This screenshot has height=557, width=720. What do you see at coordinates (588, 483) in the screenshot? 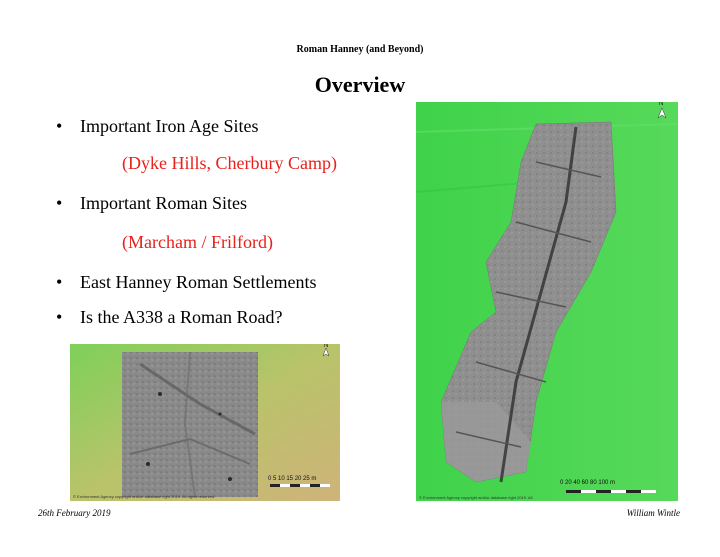
I see `scale-bar-label: 0 20 40 60 80 100 m` at bounding box center [588, 483].